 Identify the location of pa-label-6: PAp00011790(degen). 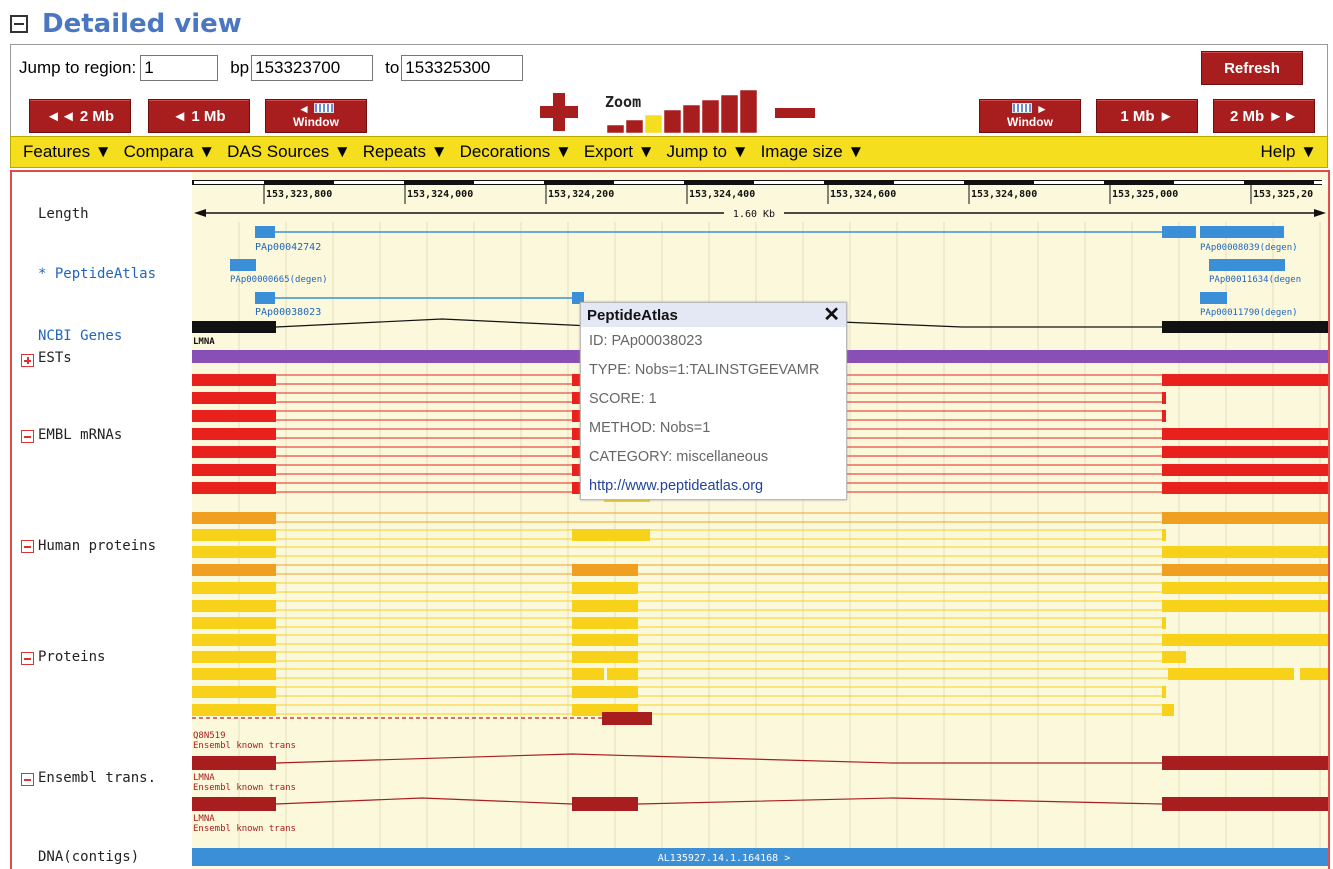
(1249, 313).